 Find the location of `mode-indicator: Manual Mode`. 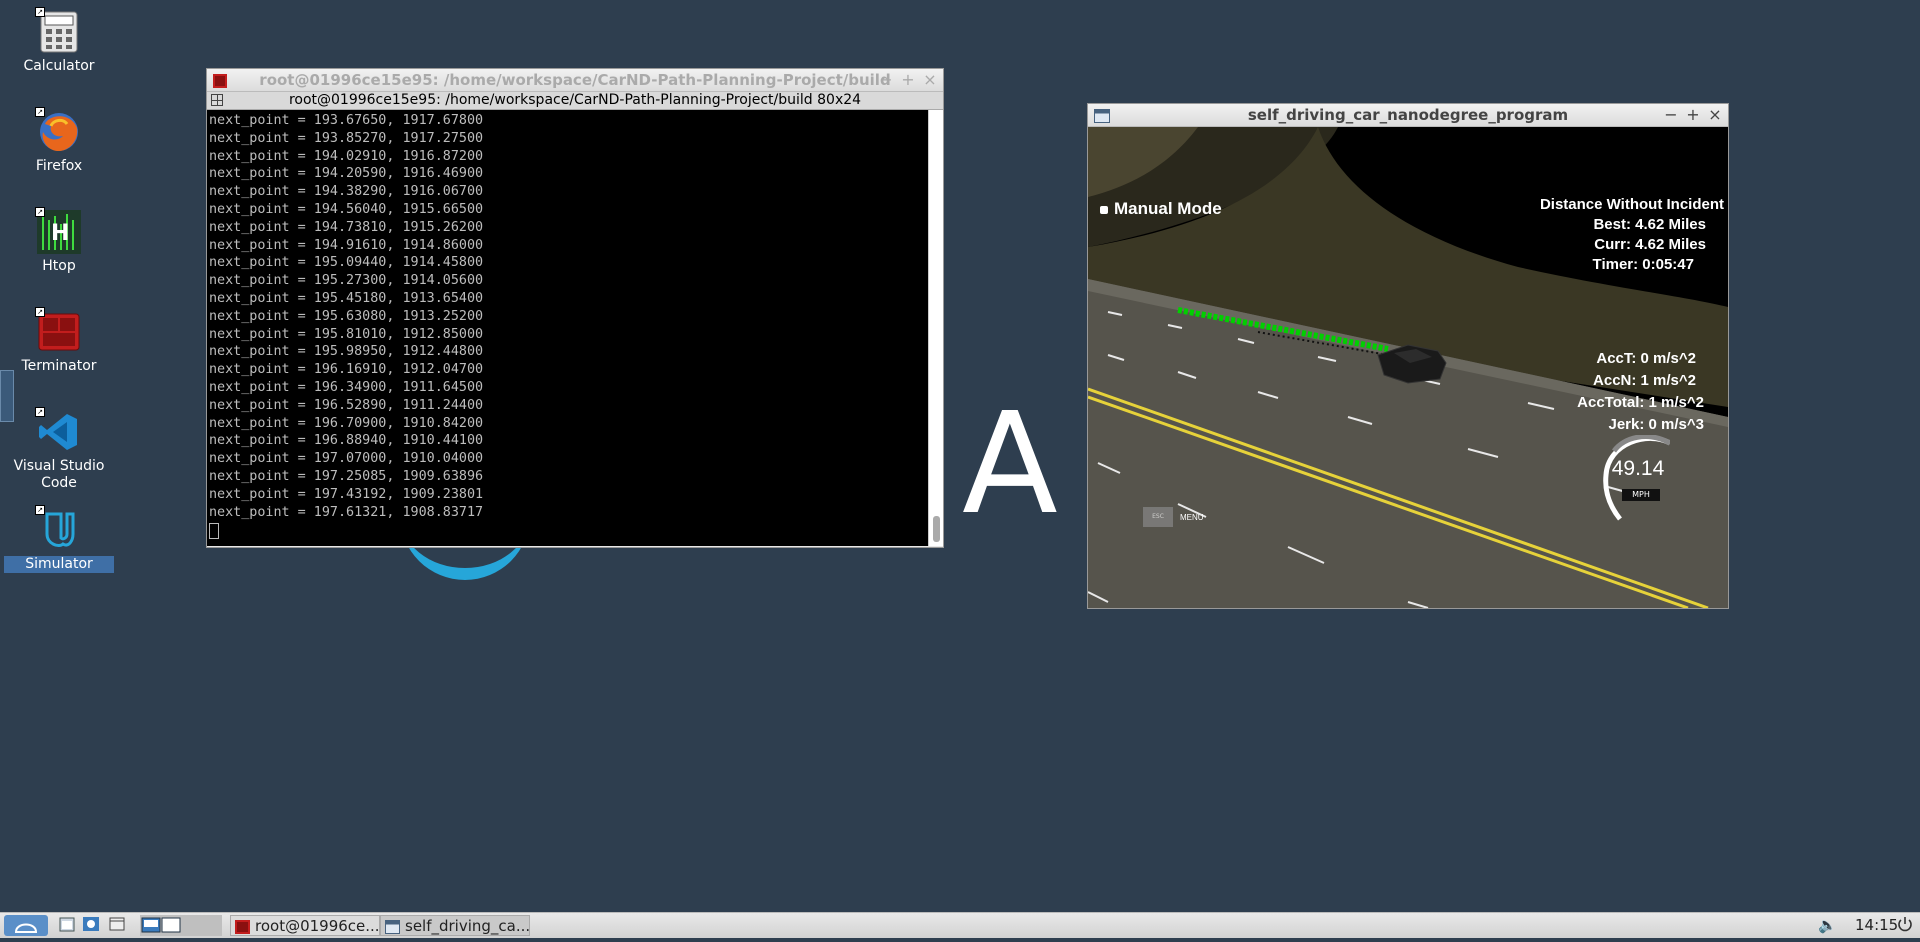

mode-indicator: Manual Mode is located at coordinates (1161, 209).